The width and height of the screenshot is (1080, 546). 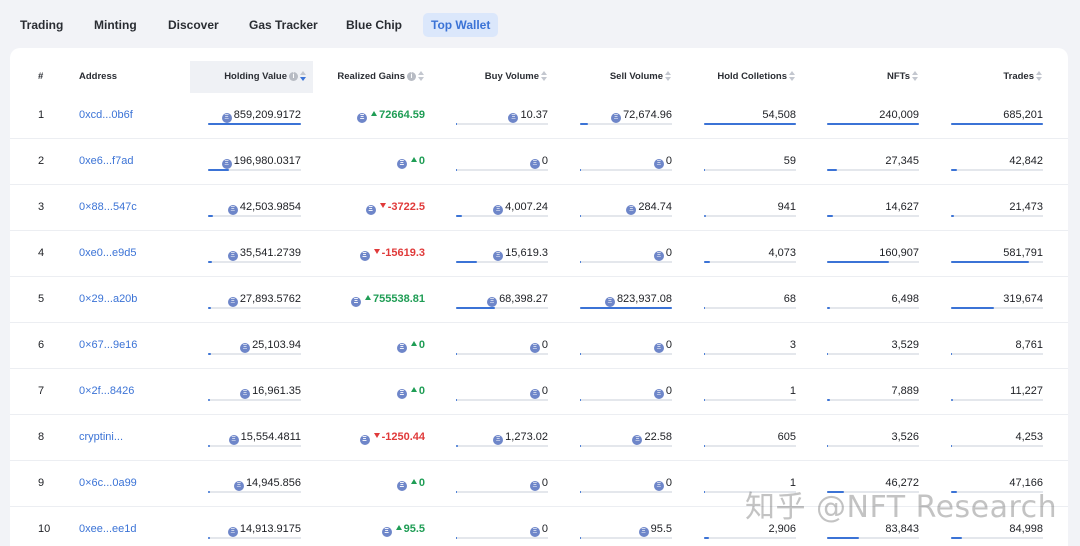 What do you see at coordinates (41, 25) in the screenshot?
I see `tab-trading: Trading` at bounding box center [41, 25].